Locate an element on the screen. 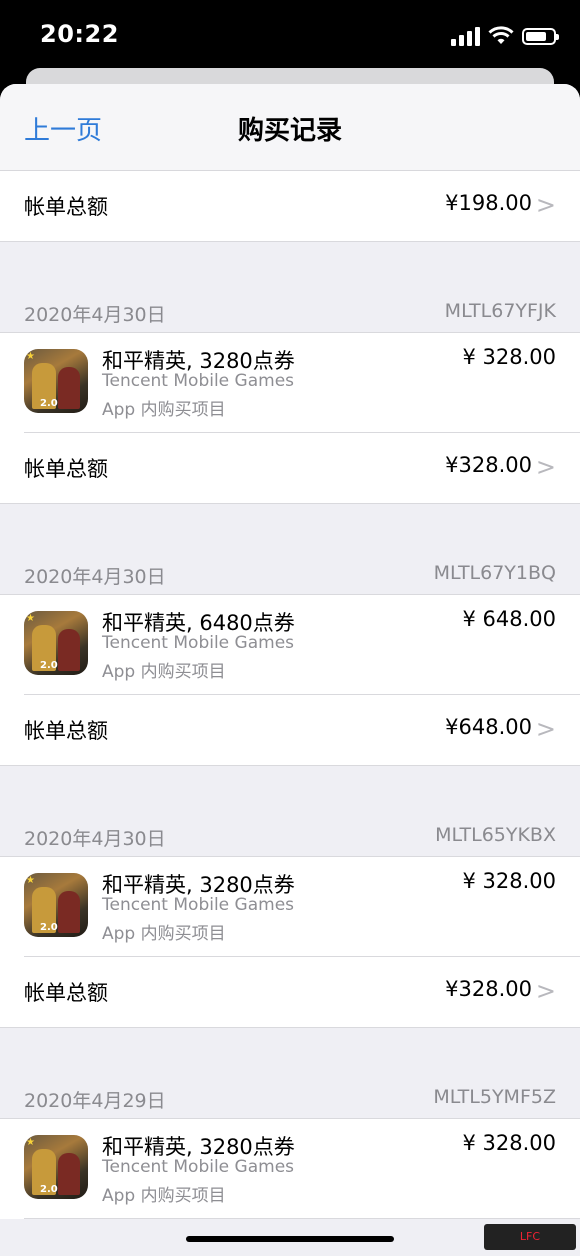 This screenshot has width=580, height=1256. order-id: MLTL65YKBX is located at coordinates (495, 835).